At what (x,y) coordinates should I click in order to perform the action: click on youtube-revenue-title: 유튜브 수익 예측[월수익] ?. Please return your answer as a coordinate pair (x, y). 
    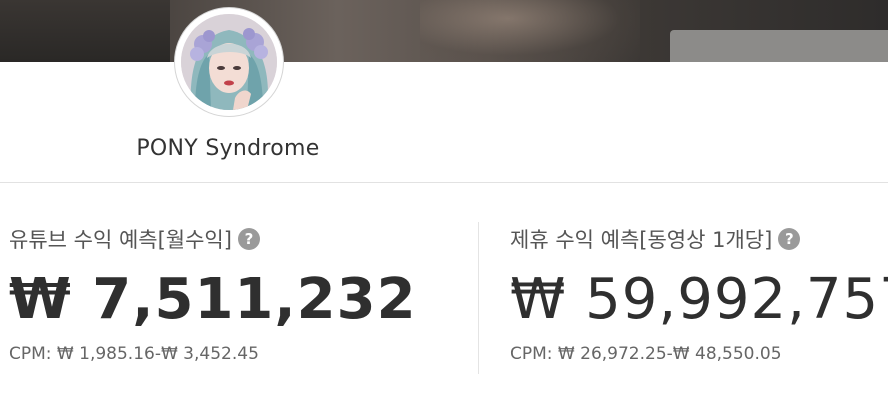
    Looking at the image, I should click on (213, 239).